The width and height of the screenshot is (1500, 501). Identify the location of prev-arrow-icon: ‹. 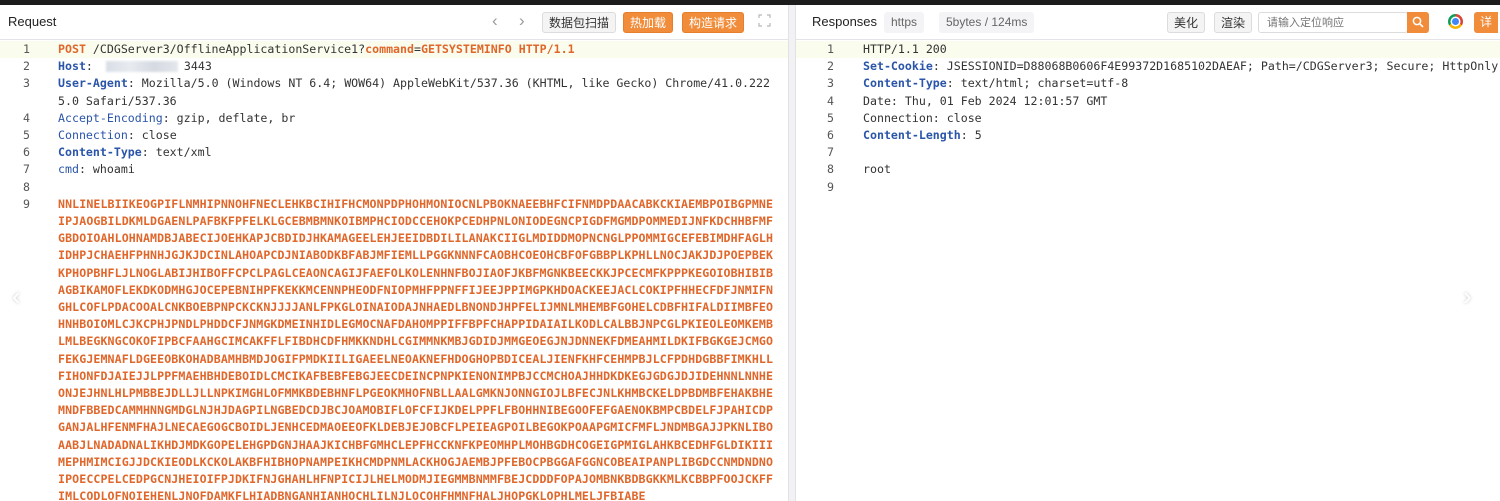
(495, 21).